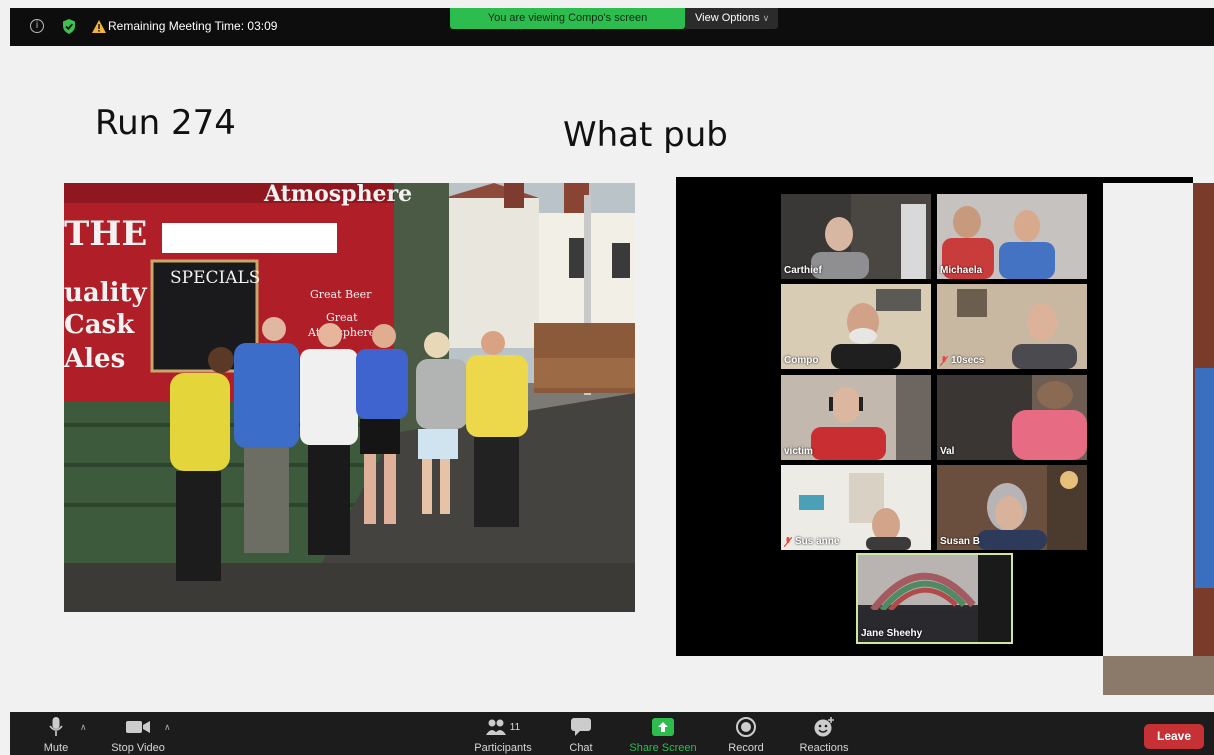  What do you see at coordinates (1012, 326) in the screenshot?
I see `video-tile: 10secs` at bounding box center [1012, 326].